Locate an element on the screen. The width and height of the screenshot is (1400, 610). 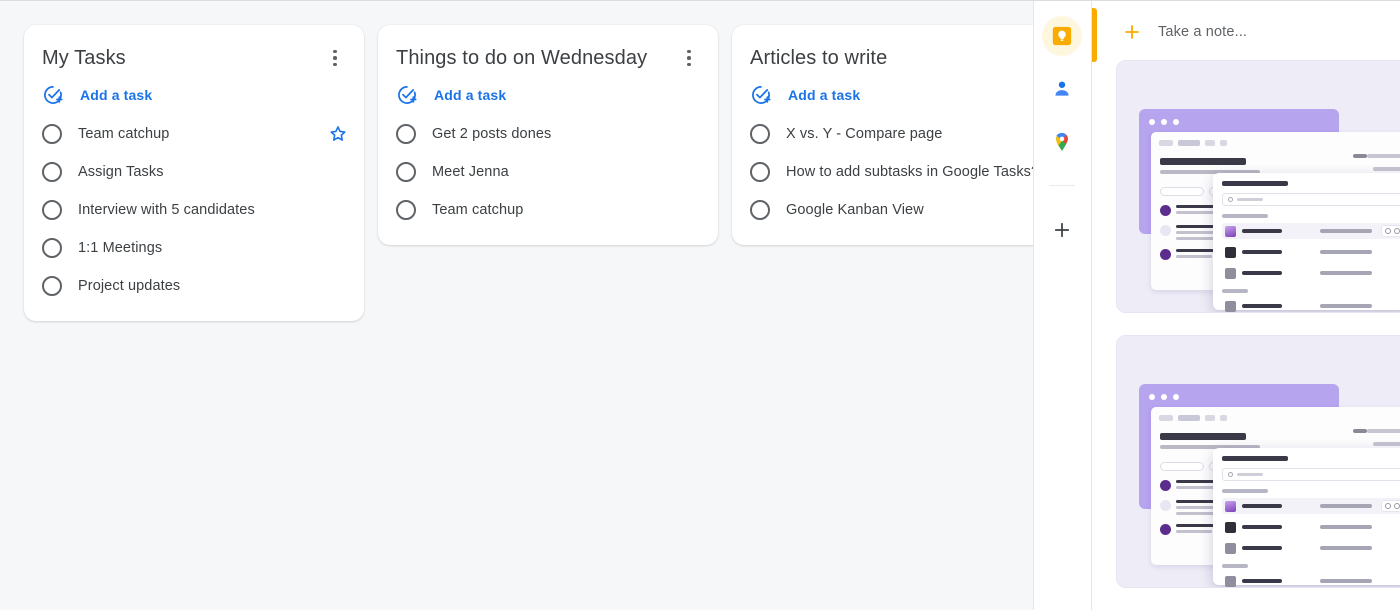
task-title: Interview with 5 candidates is located at coordinates (166, 210).